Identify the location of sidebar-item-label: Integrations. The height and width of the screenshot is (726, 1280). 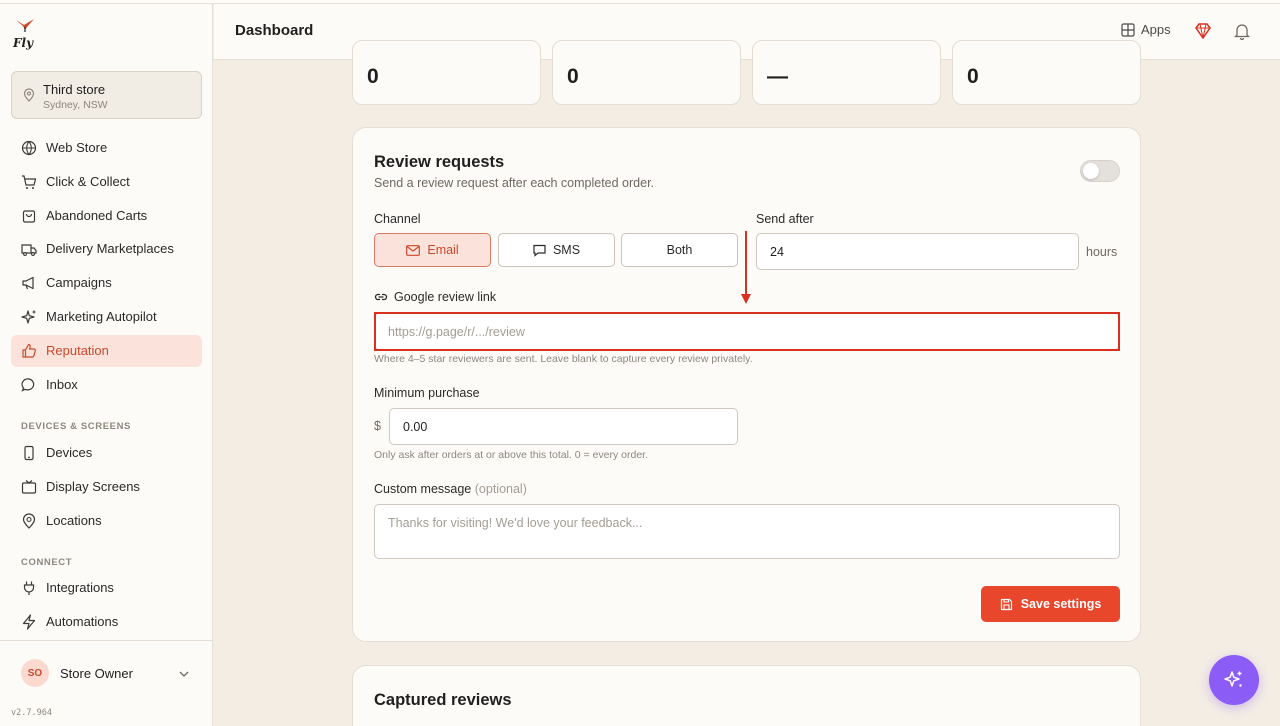
(80, 587).